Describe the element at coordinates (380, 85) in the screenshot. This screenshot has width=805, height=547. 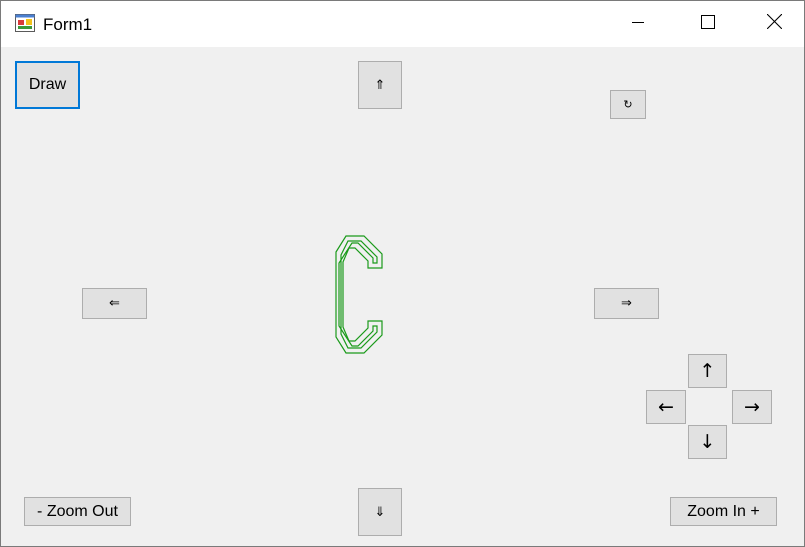
I see `pan-up-button: ⇑` at that location.